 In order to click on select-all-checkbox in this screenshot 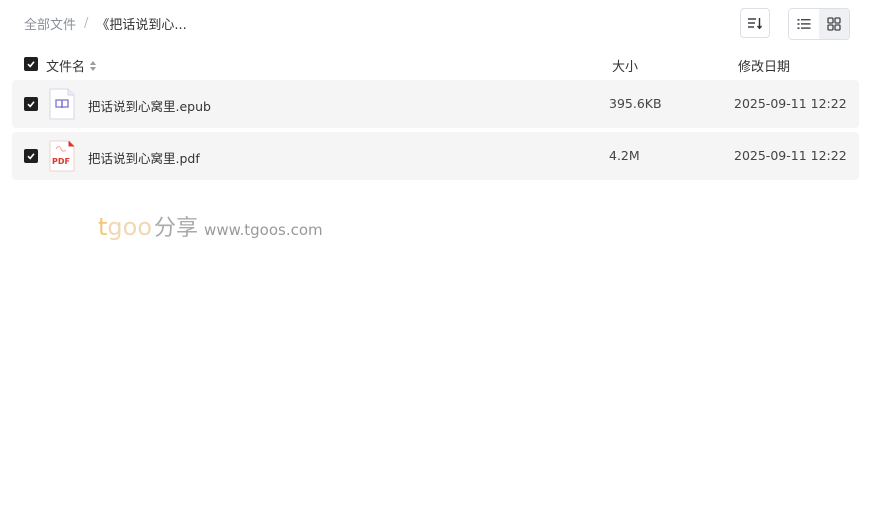, I will do `click(31, 64)`.